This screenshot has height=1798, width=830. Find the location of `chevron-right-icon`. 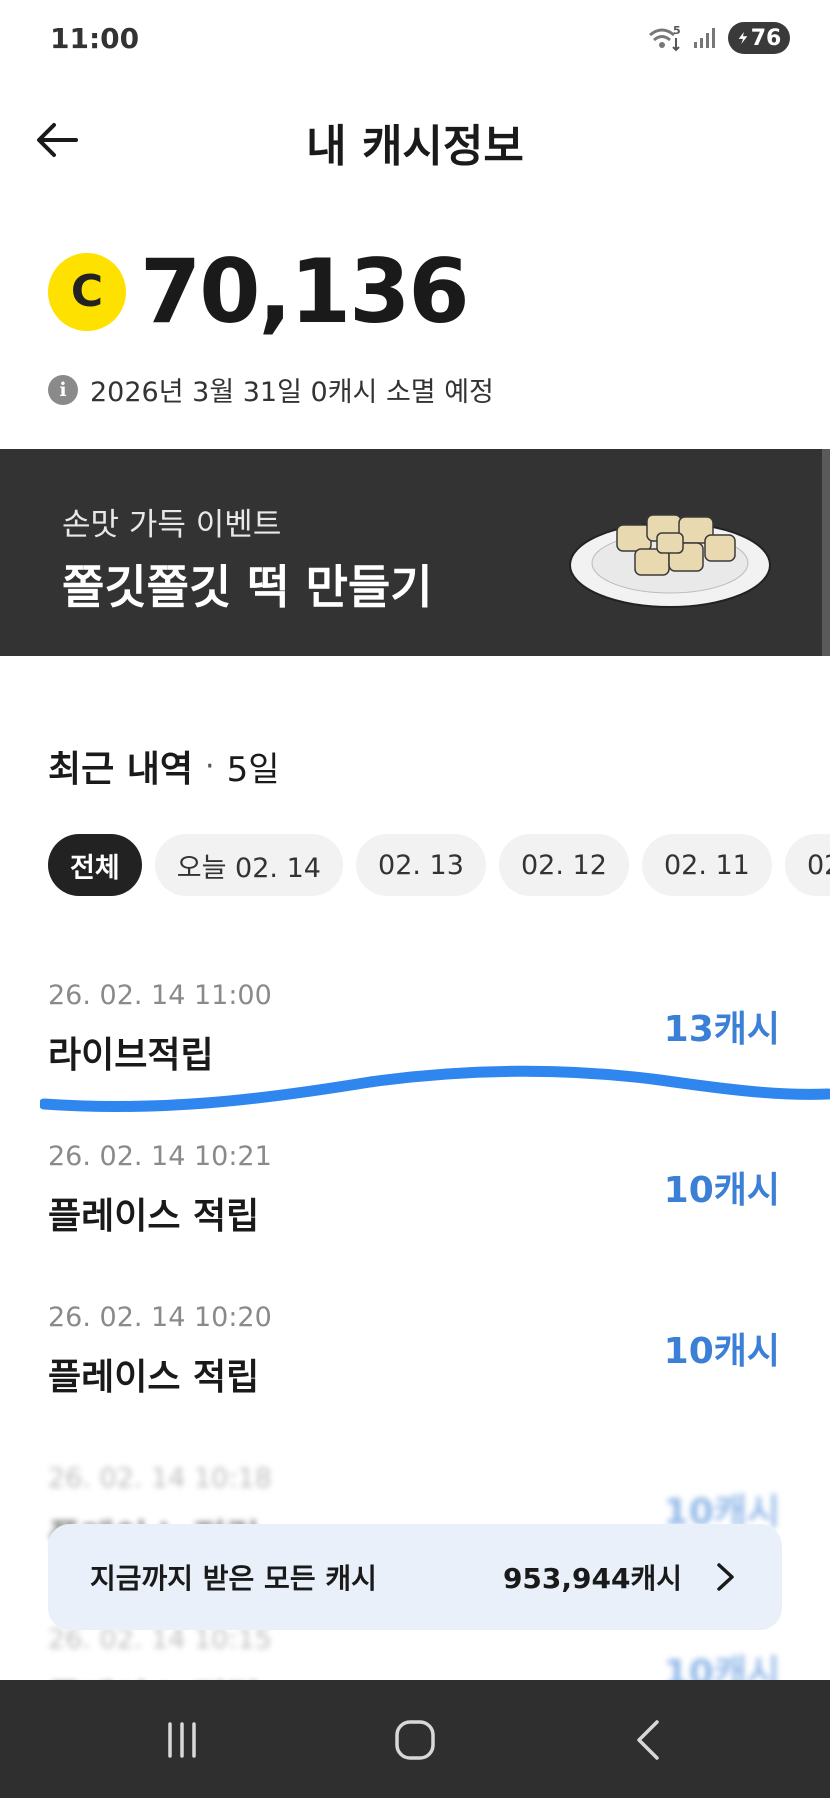

chevron-right-icon is located at coordinates (725, 1577).